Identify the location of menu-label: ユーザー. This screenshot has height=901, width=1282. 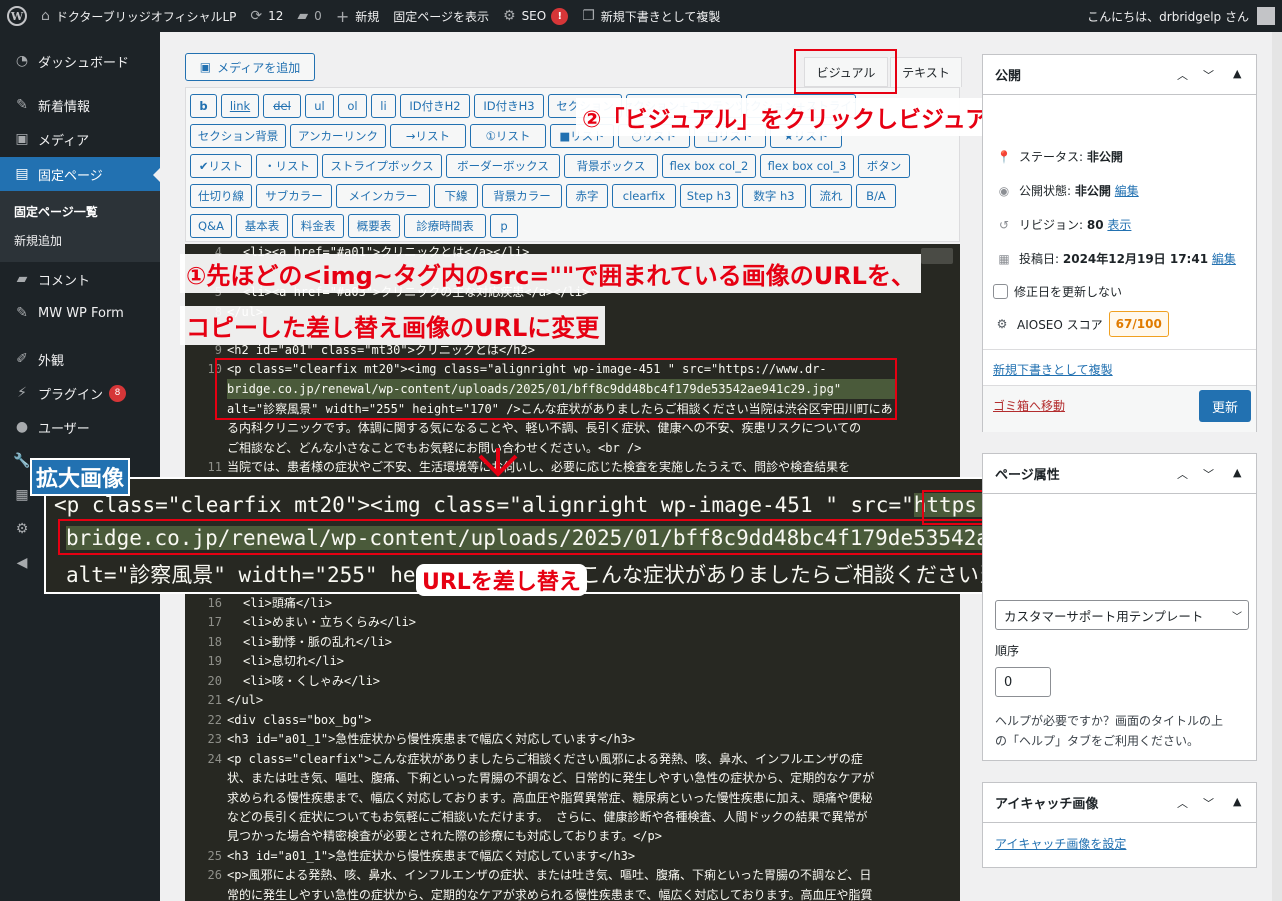
(64, 429).